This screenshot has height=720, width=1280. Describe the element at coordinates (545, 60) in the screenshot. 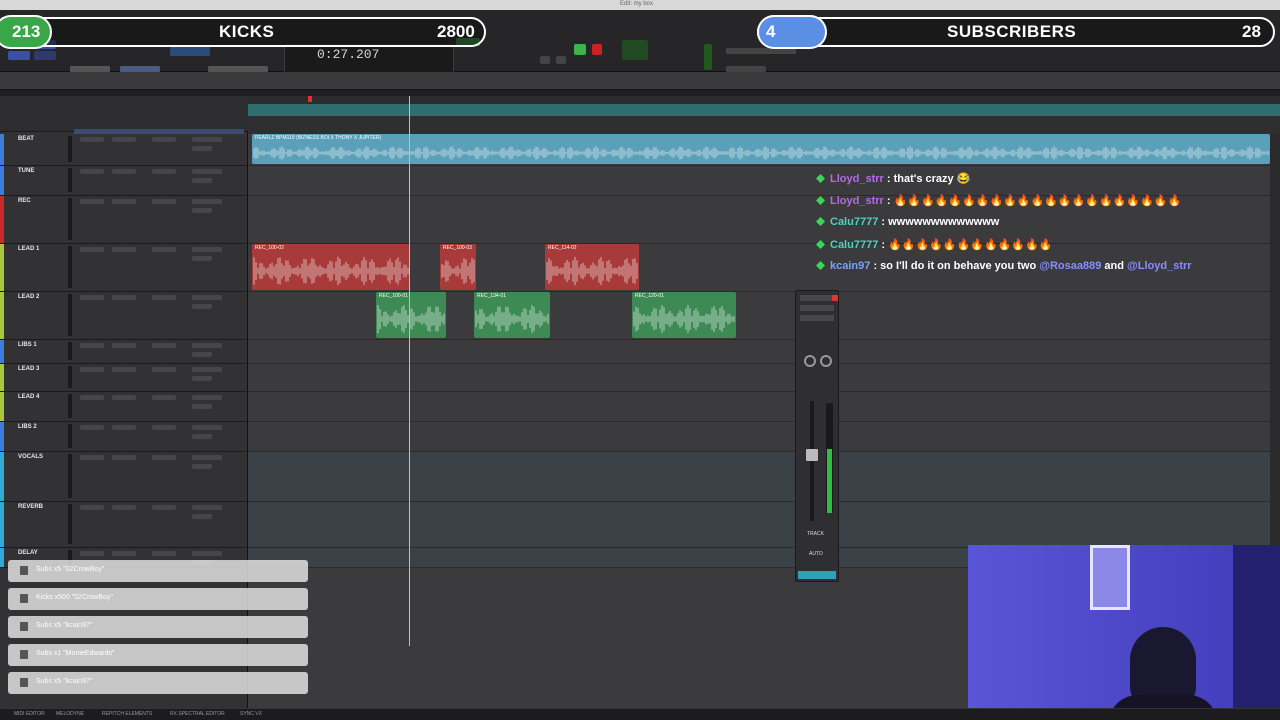

I see `rewind-button` at that location.